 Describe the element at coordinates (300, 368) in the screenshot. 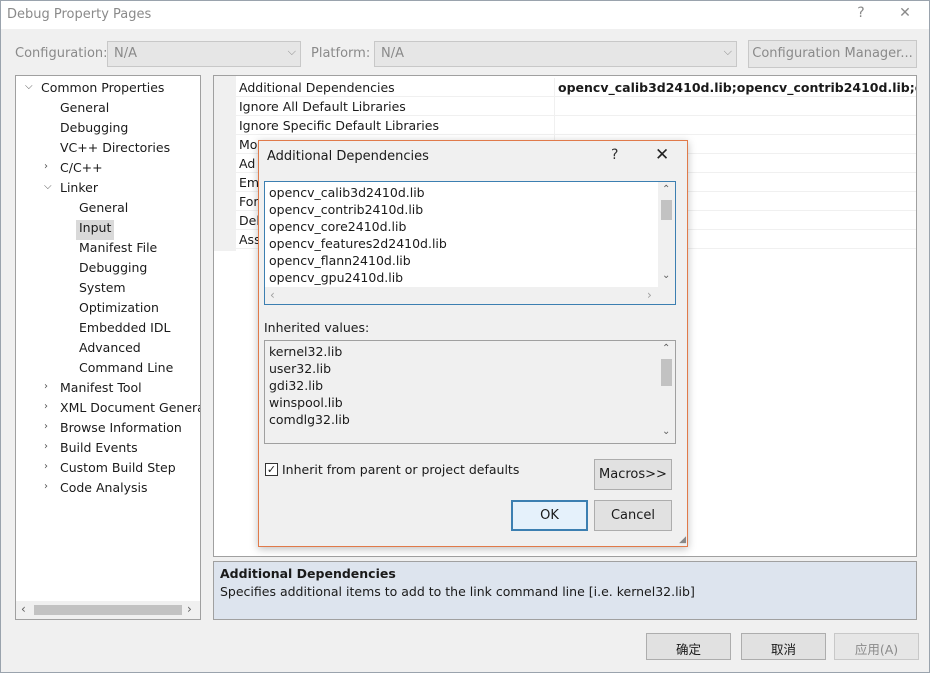

I see `list-item: user32.lib` at that location.